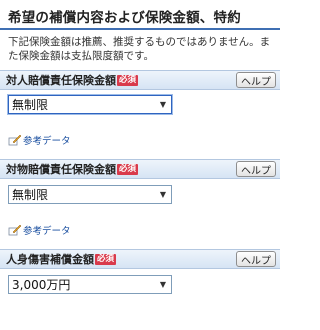 The height and width of the screenshot is (330, 320). What do you see at coordinates (50, 259) in the screenshot?
I see `section-label: 人身傷害補償金額` at bounding box center [50, 259].